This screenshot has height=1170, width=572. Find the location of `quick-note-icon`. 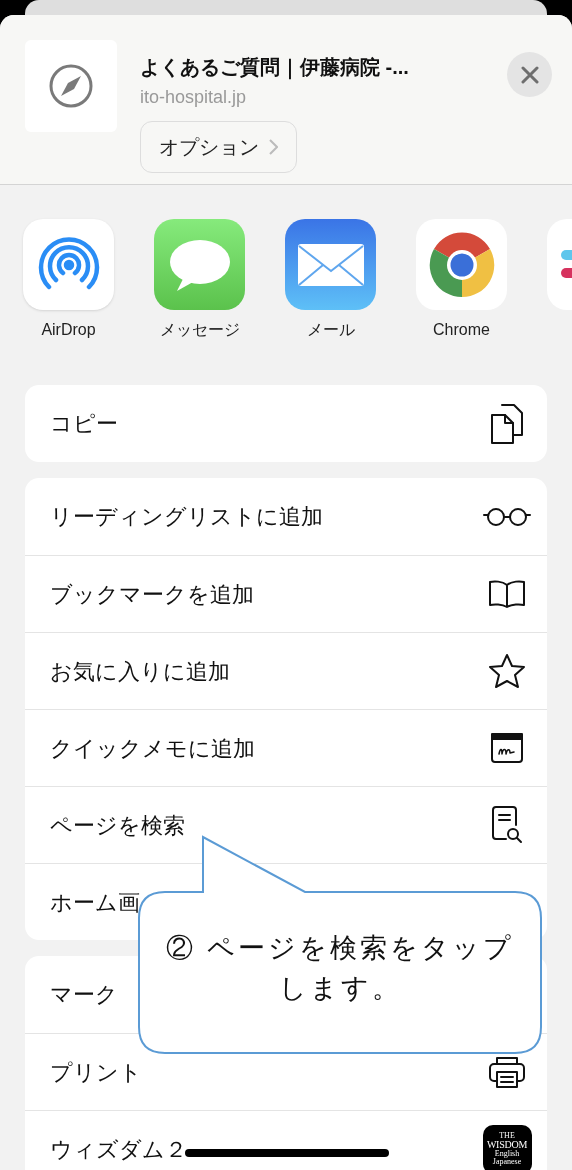

quick-note-icon is located at coordinates (507, 748).